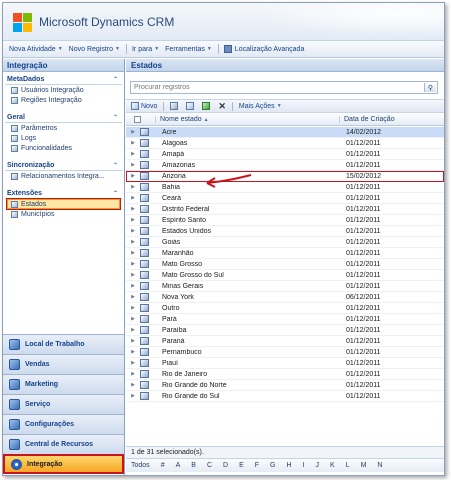 The height and width of the screenshot is (480, 451). What do you see at coordinates (250, 330) in the screenshot?
I see `cell-name: Paraíba` at bounding box center [250, 330].